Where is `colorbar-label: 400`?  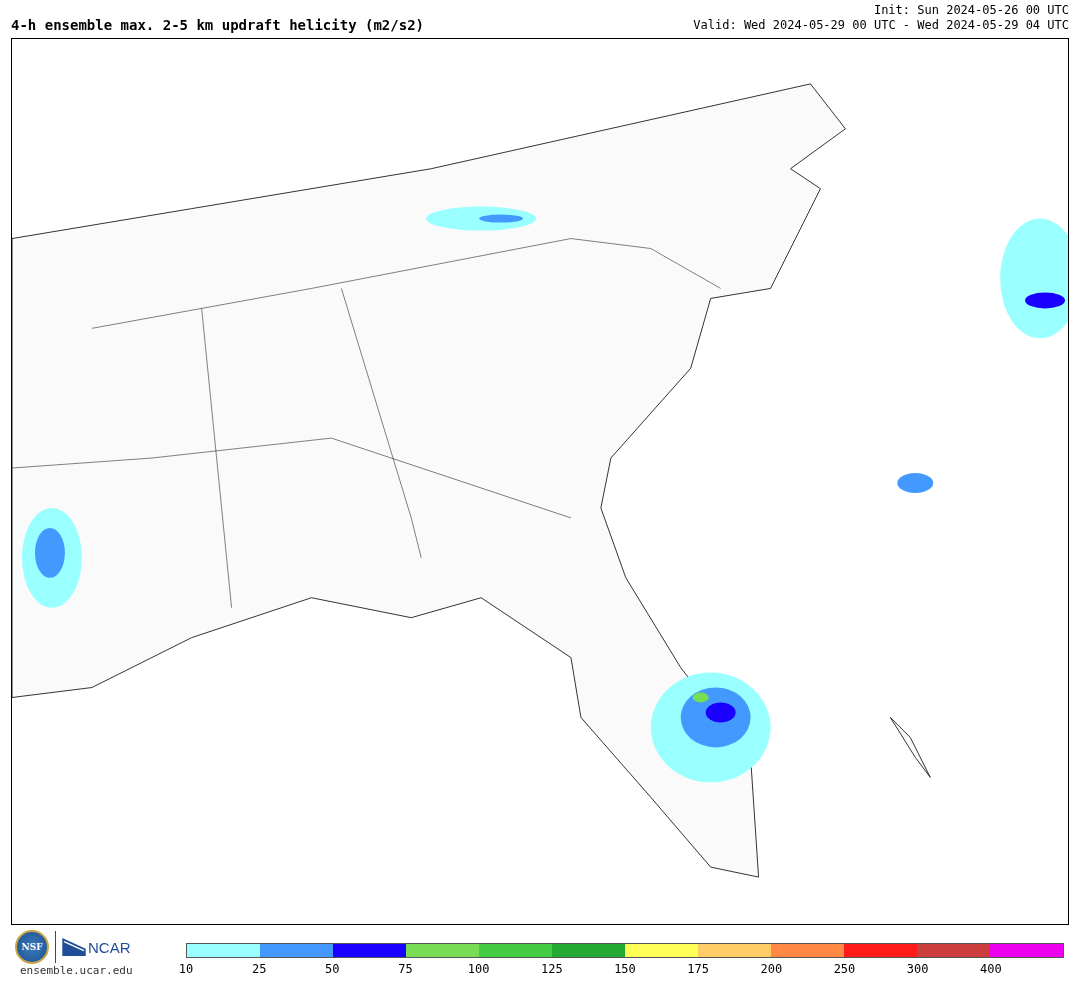 colorbar-label: 400 is located at coordinates (991, 969).